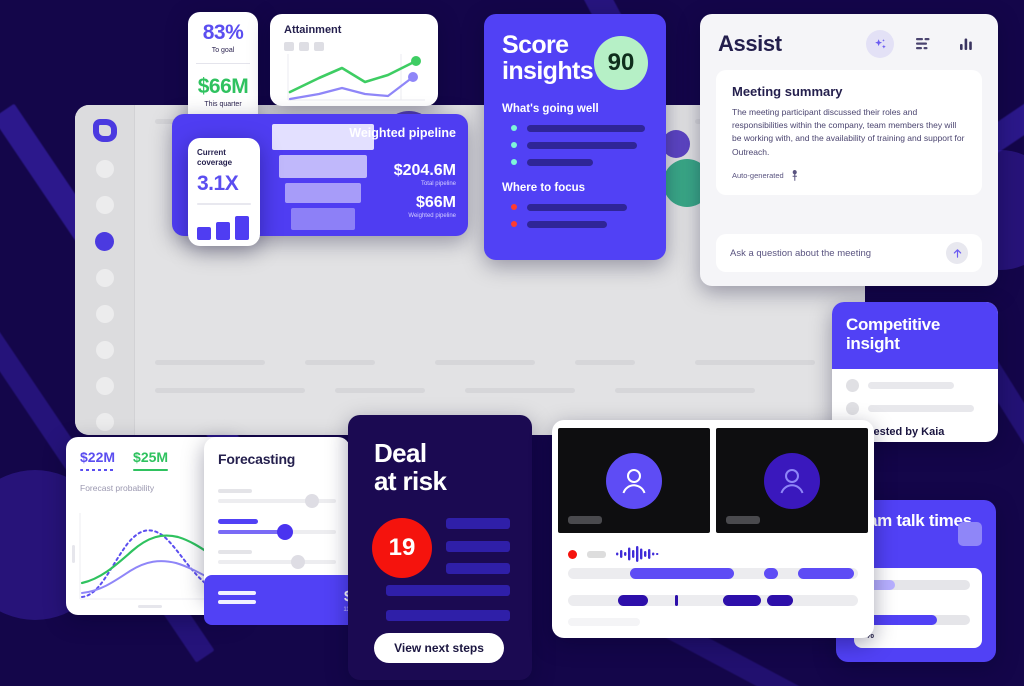 This screenshot has height=686, width=1024. Describe the element at coordinates (794, 175) in the screenshot. I see `pin-icon` at that location.